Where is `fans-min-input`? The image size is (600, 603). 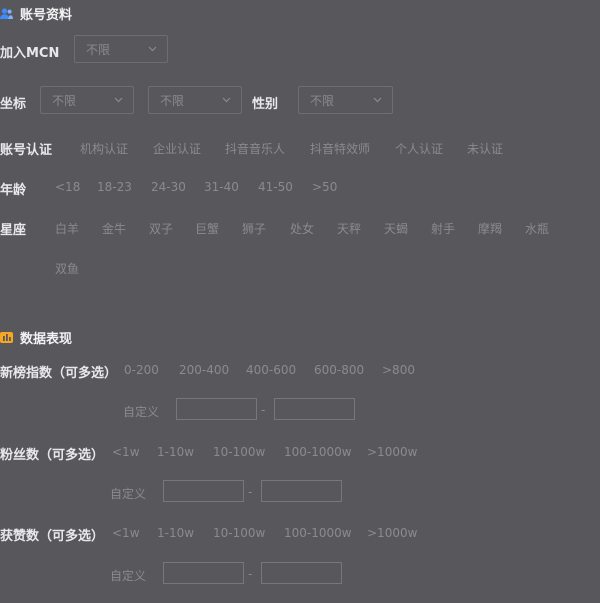
fans-min-input is located at coordinates (203, 491).